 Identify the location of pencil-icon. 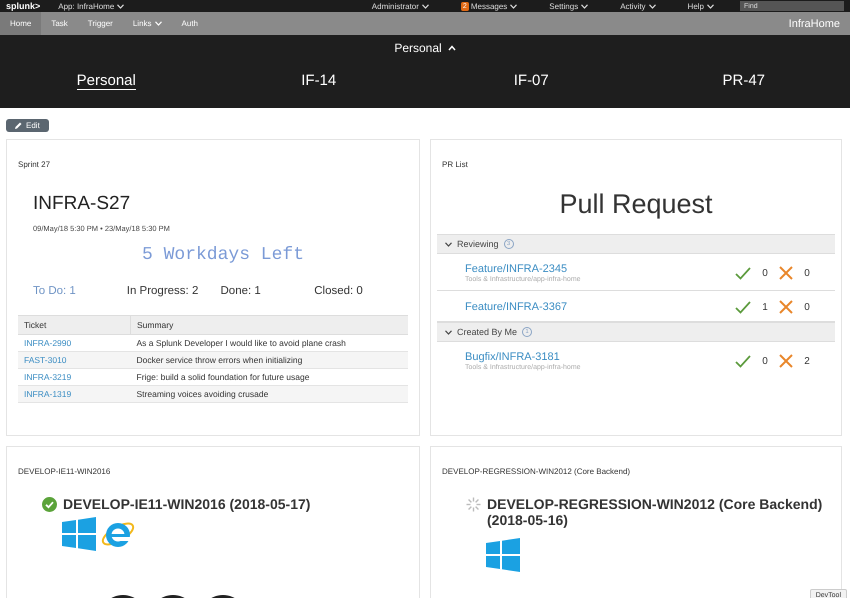
(18, 125).